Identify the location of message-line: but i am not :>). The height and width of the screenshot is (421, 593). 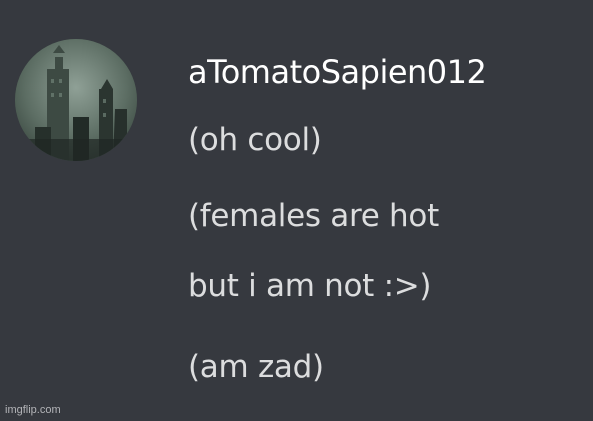
(310, 286).